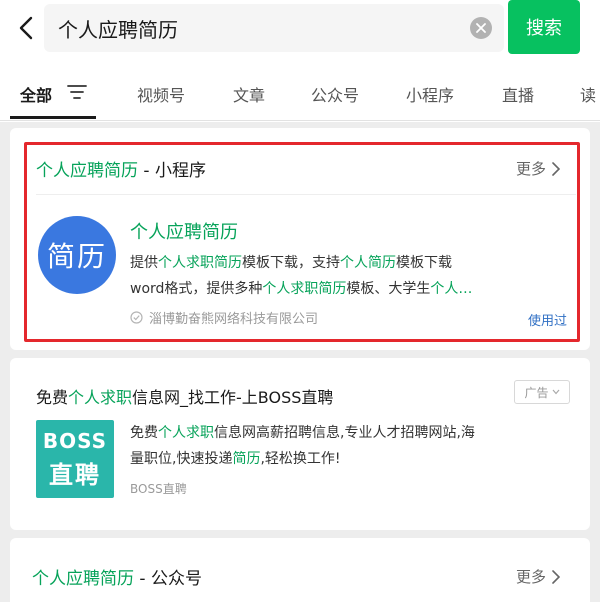 The height and width of the screenshot is (602, 600). What do you see at coordinates (121, 171) in the screenshot?
I see `mini-program-section-title: 个人应聘简历 - 小程序` at bounding box center [121, 171].